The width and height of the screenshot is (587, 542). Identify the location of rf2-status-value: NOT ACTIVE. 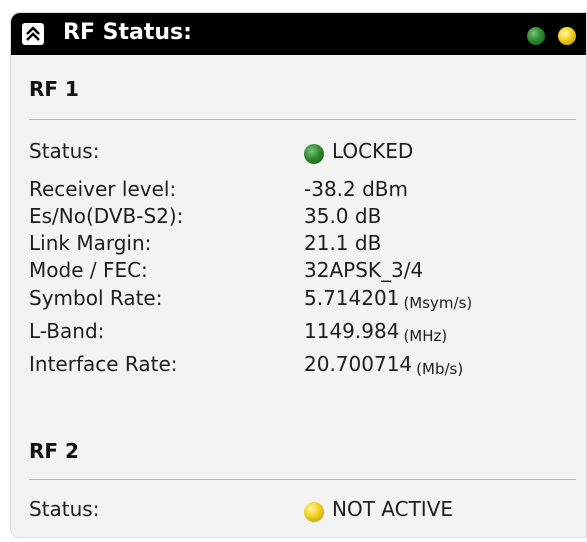
(393, 509).